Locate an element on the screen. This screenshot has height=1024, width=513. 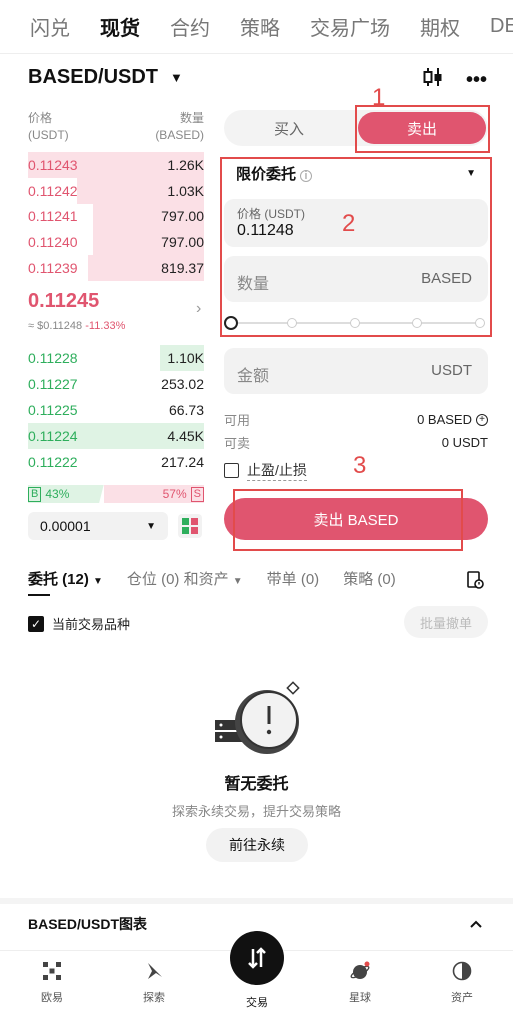
ask-row: 0.11240 797.00 is located at coordinates (116, 242).